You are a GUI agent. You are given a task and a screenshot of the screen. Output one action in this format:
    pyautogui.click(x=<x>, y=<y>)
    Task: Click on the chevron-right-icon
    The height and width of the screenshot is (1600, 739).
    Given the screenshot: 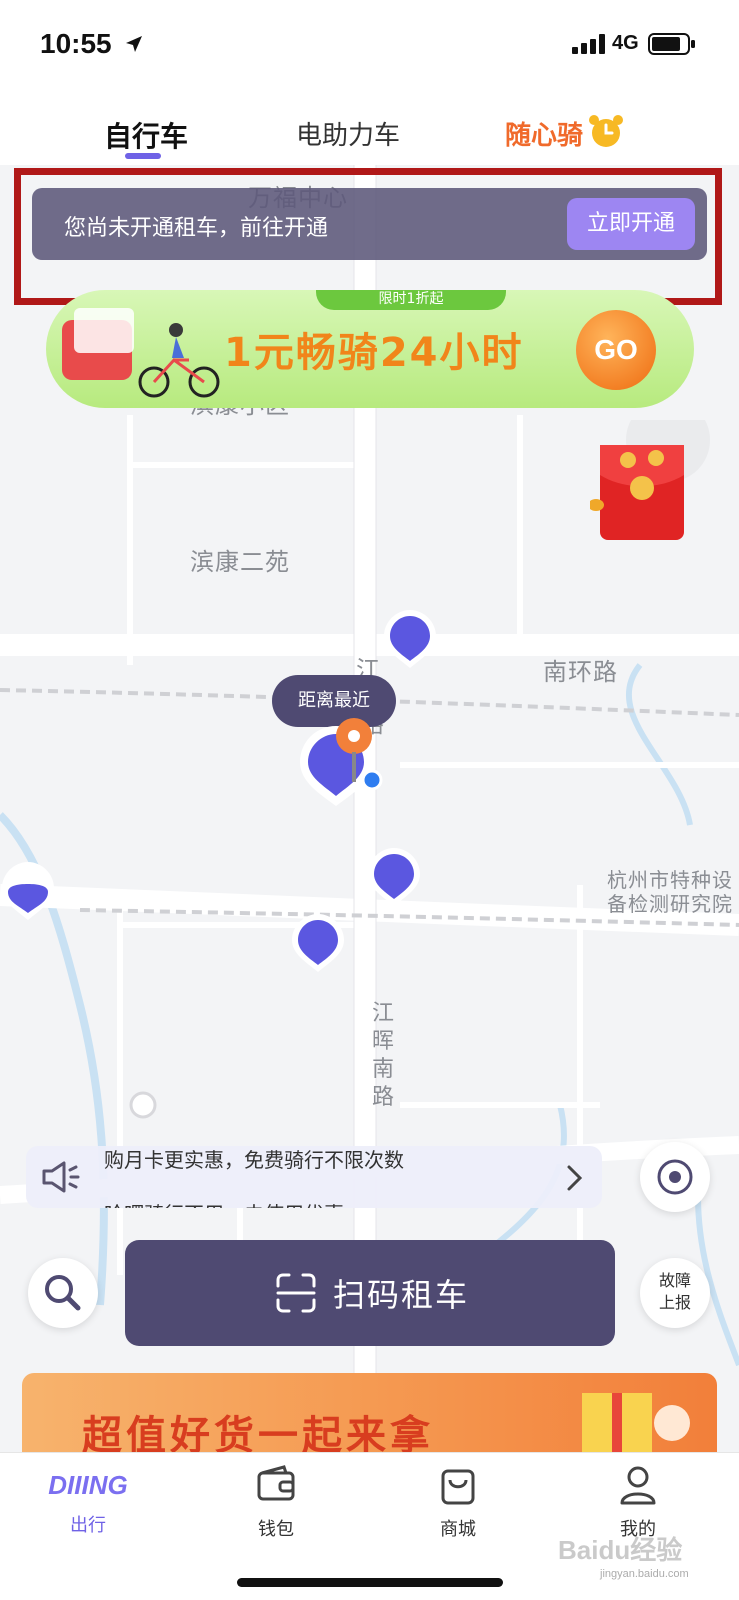 What is the action you would take?
    pyautogui.click(x=575, y=1178)
    